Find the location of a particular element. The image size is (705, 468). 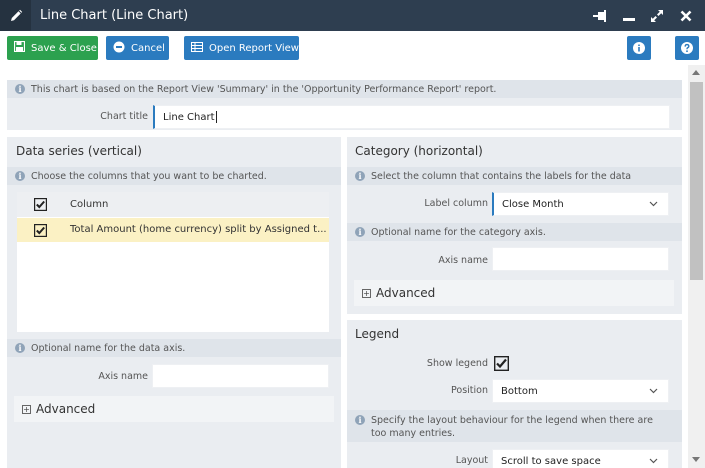

category-heading: Category (horizontal) is located at coordinates (419, 151).